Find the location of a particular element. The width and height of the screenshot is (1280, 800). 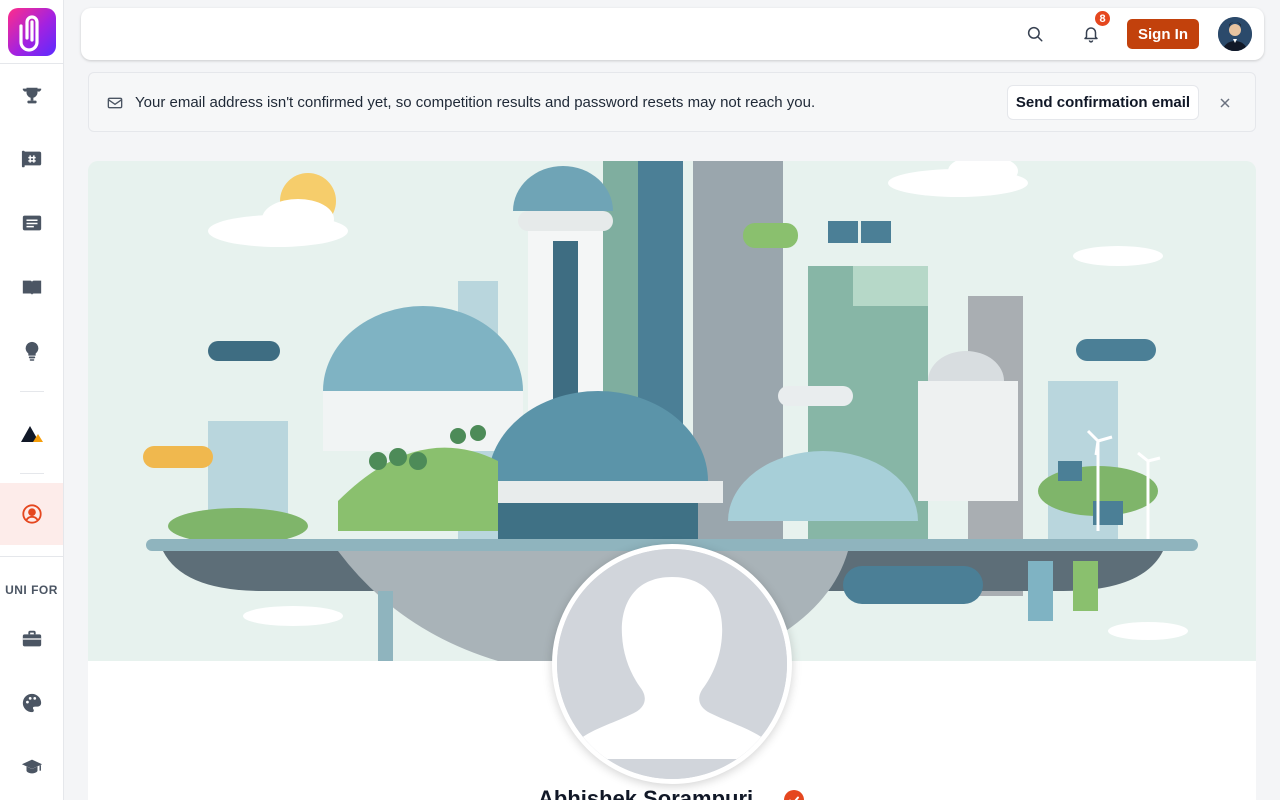

notification-count-badge: 8 is located at coordinates (1102, 18).